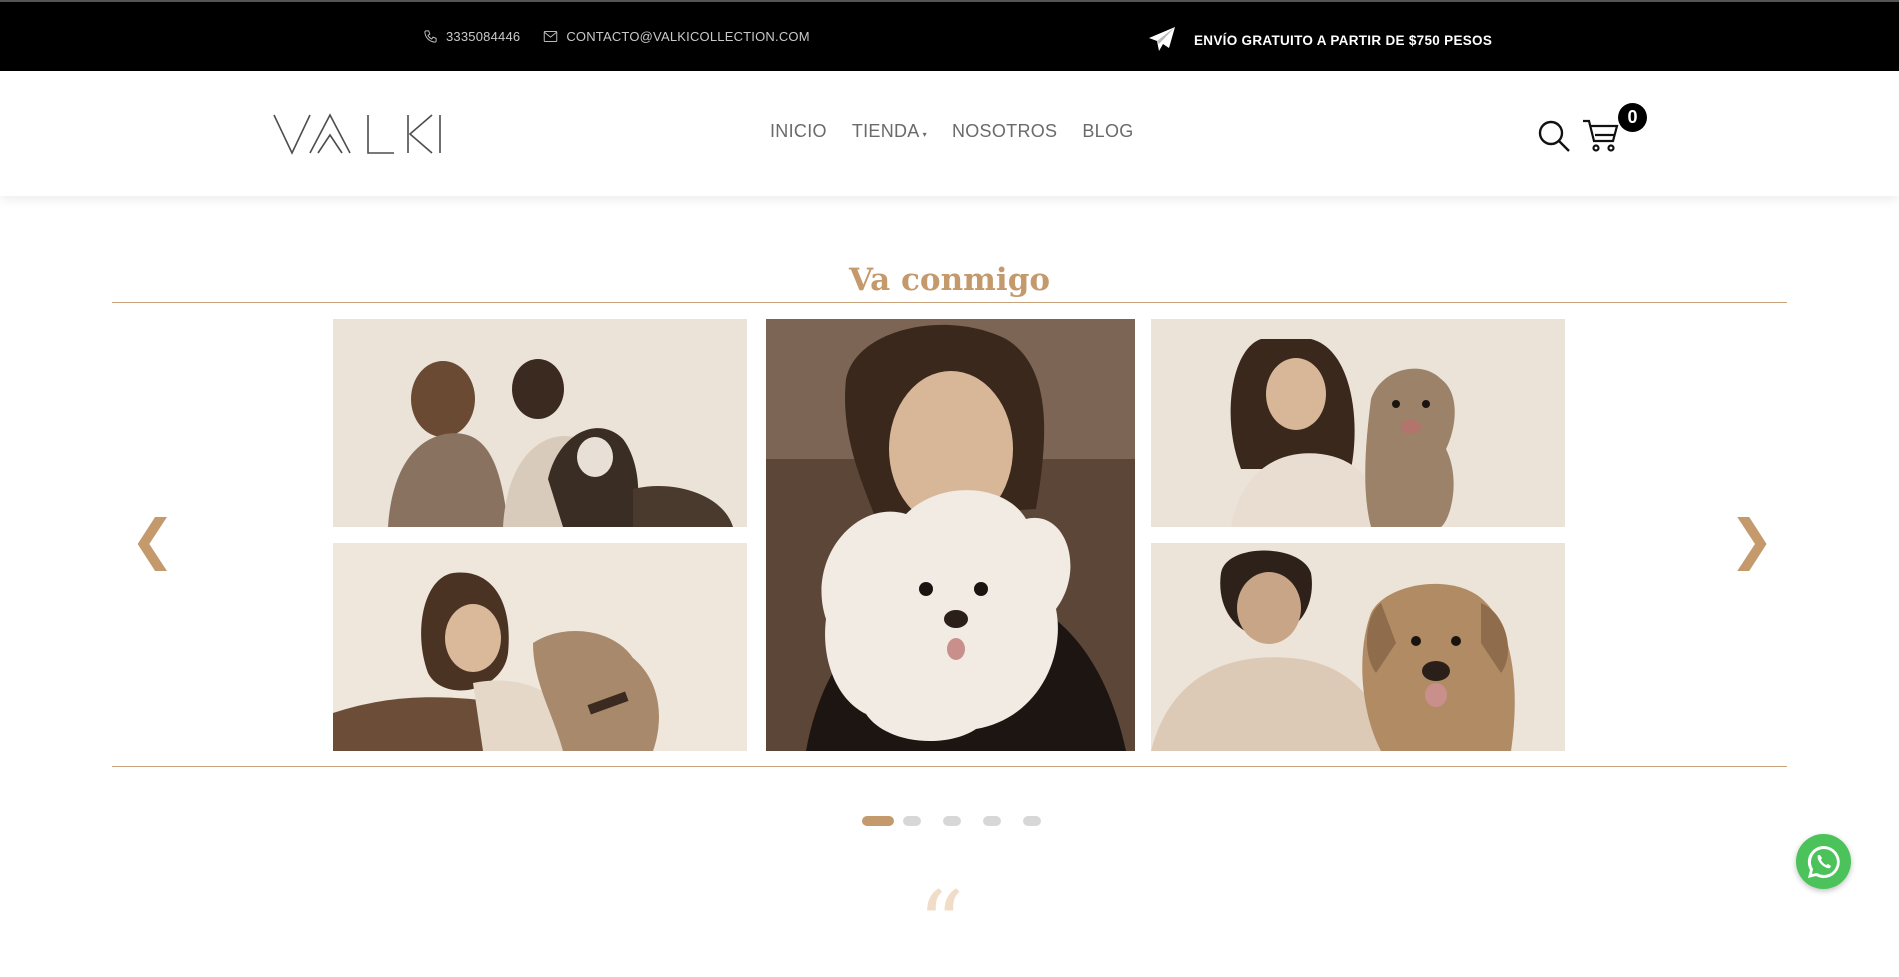 This screenshot has width=1899, height=977. What do you see at coordinates (1632, 117) in the screenshot?
I see `cart-count-badge: 0` at bounding box center [1632, 117].